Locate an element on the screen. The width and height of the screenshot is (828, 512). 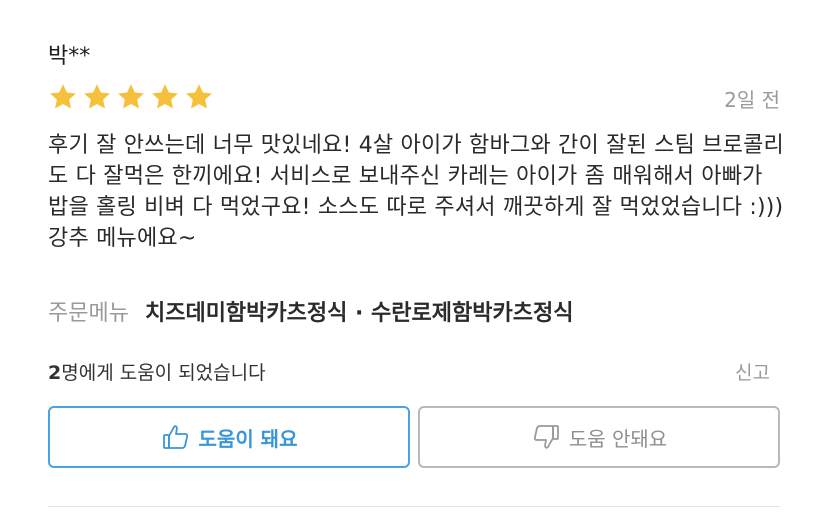
report-link: 신고 is located at coordinates (752, 371).